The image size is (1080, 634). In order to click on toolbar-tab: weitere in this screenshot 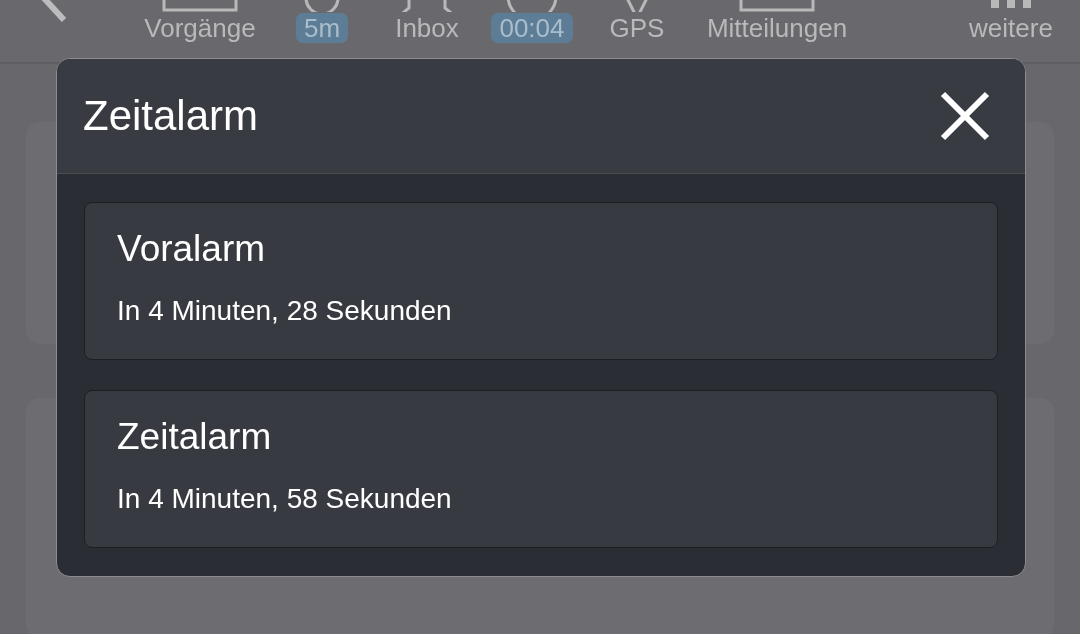, I will do `click(1011, 28)`.